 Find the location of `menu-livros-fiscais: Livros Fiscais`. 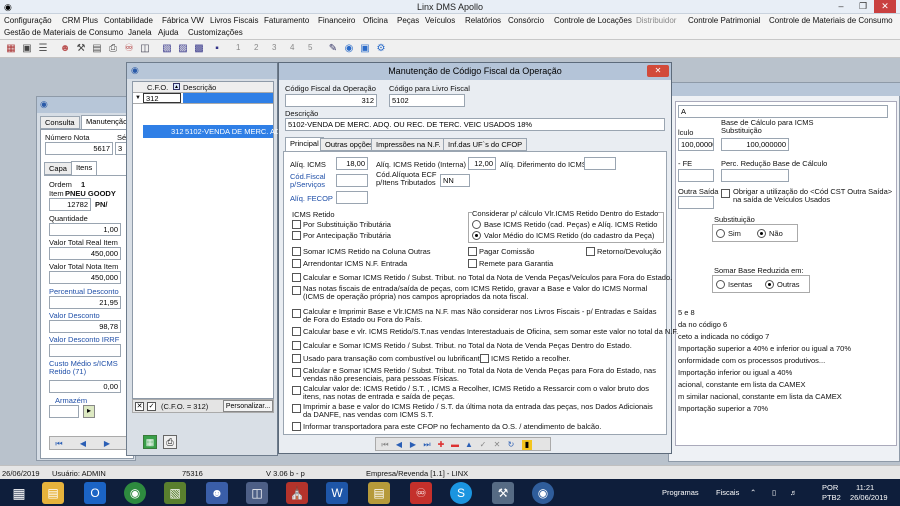

menu-livros-fiscais: Livros Fiscais is located at coordinates (234, 20).